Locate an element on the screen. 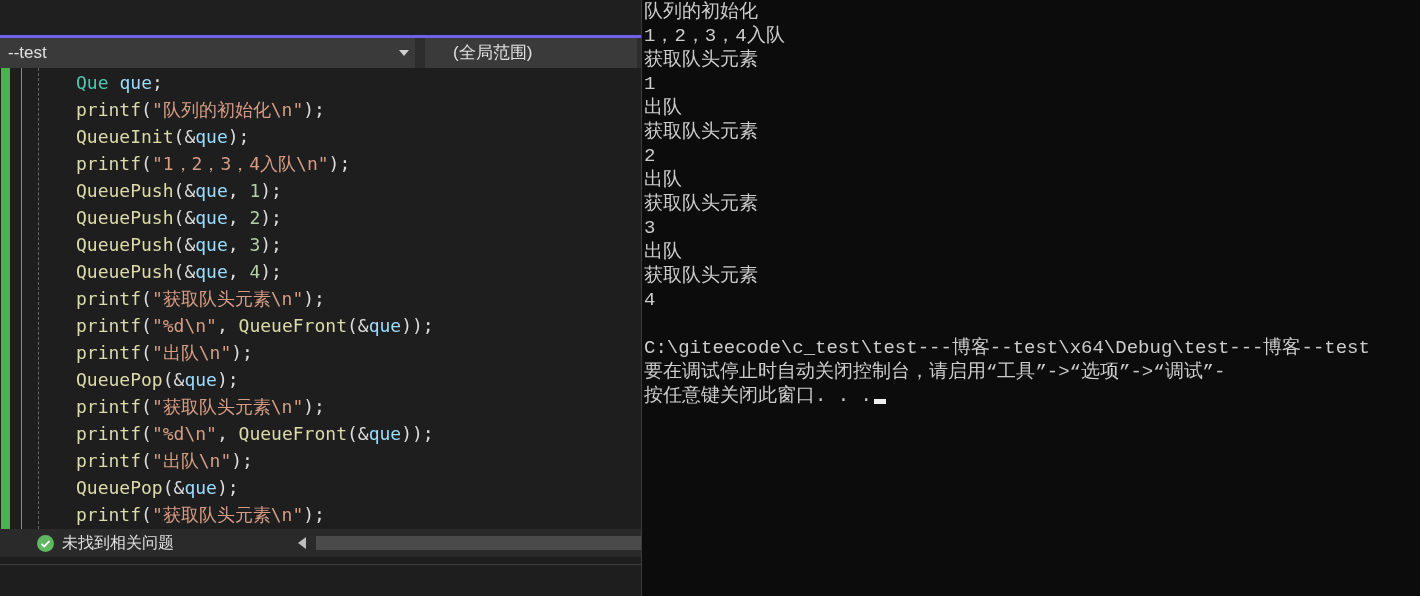  dropdown-caret-icon is located at coordinates (404, 53).